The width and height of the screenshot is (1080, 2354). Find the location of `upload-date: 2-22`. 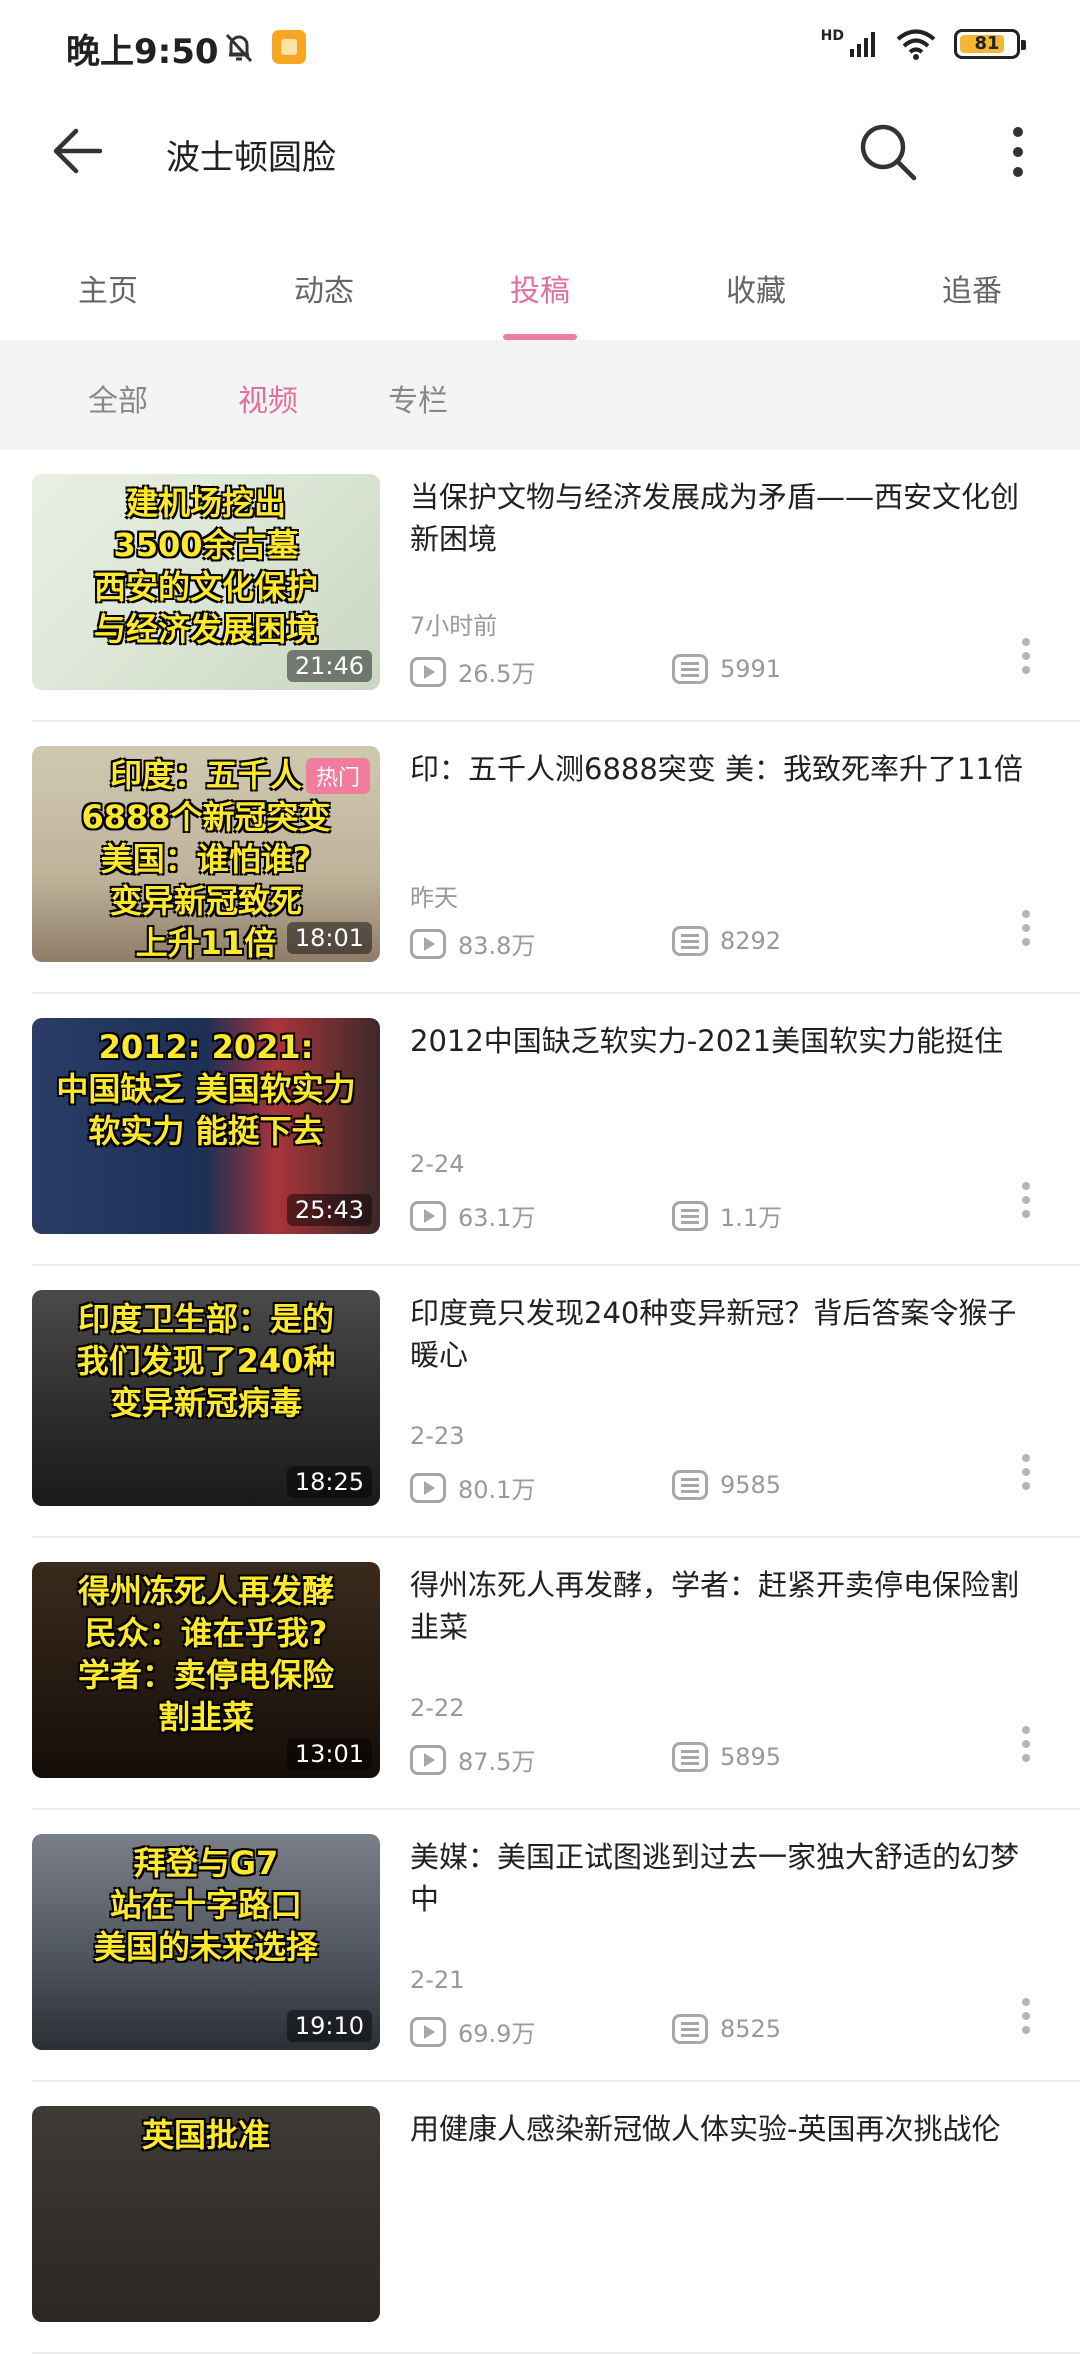

upload-date: 2-22 is located at coordinates (437, 1708).